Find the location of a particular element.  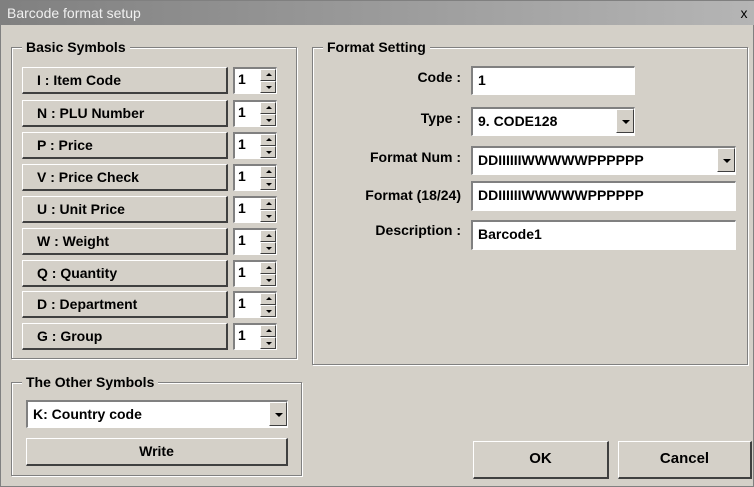

group-count: 1 is located at coordinates (242, 335).